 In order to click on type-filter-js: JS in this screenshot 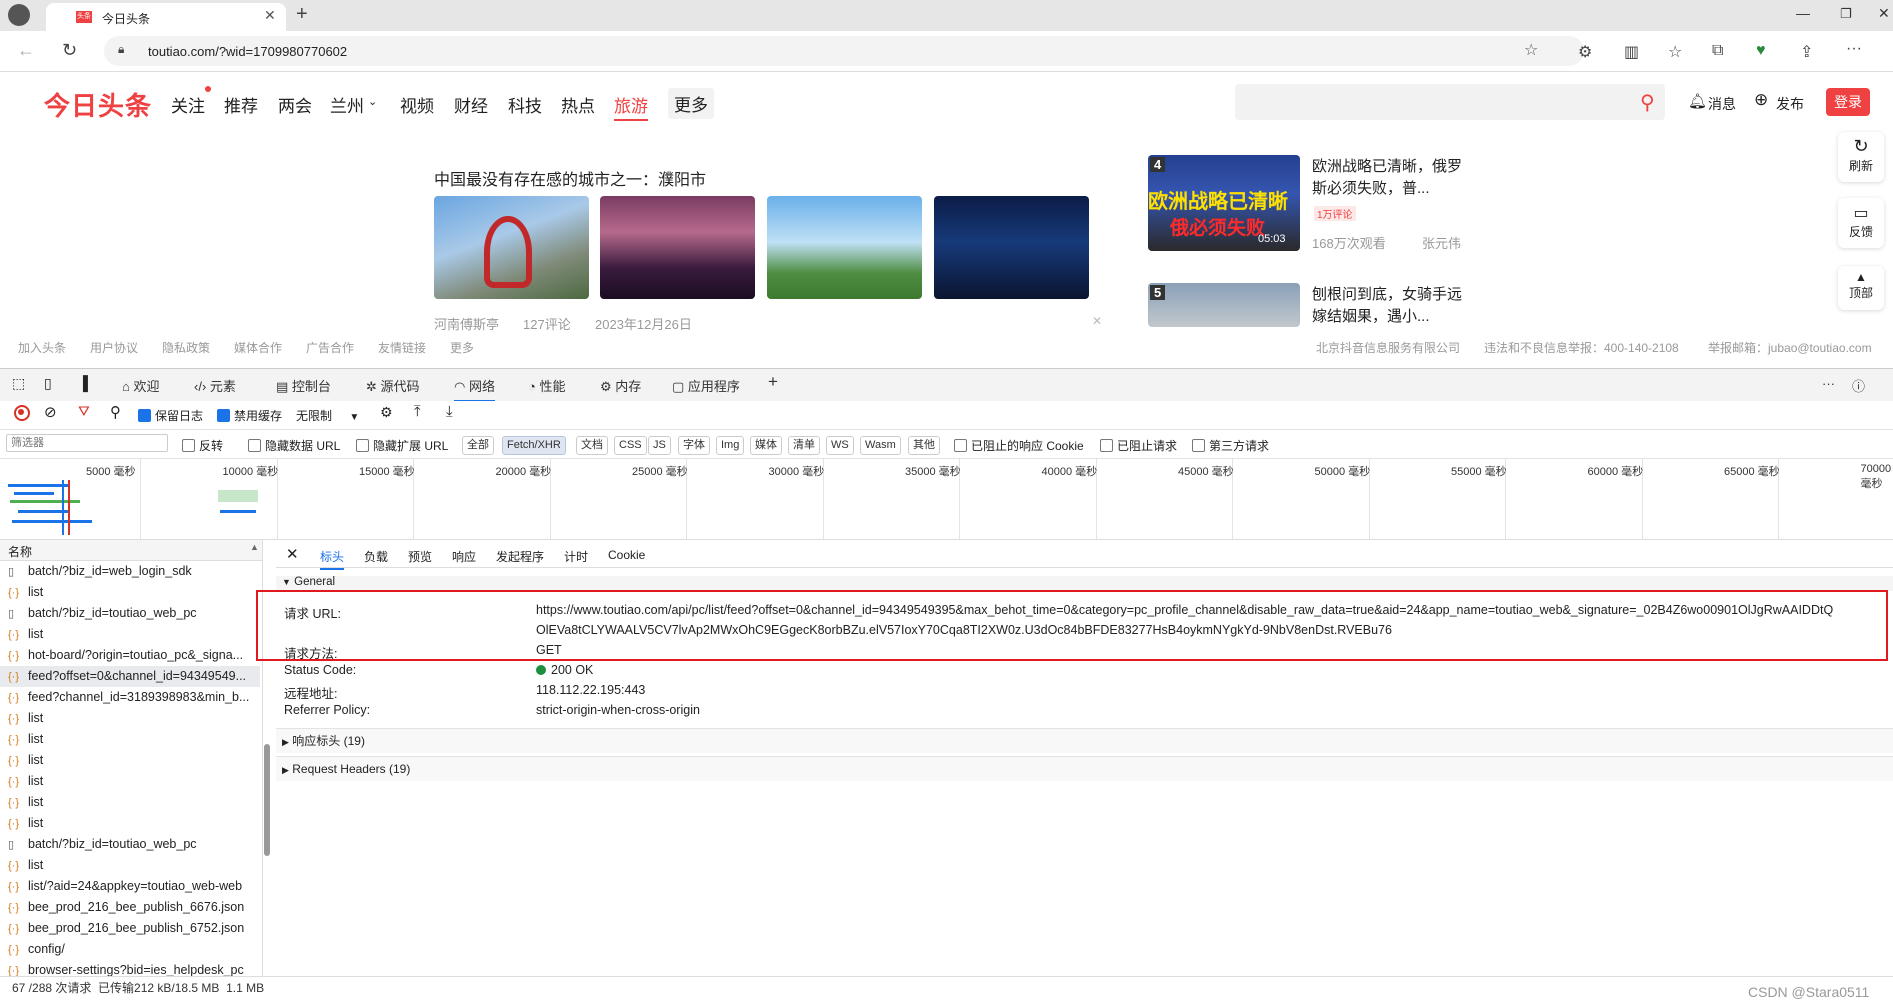, I will do `click(659, 445)`.